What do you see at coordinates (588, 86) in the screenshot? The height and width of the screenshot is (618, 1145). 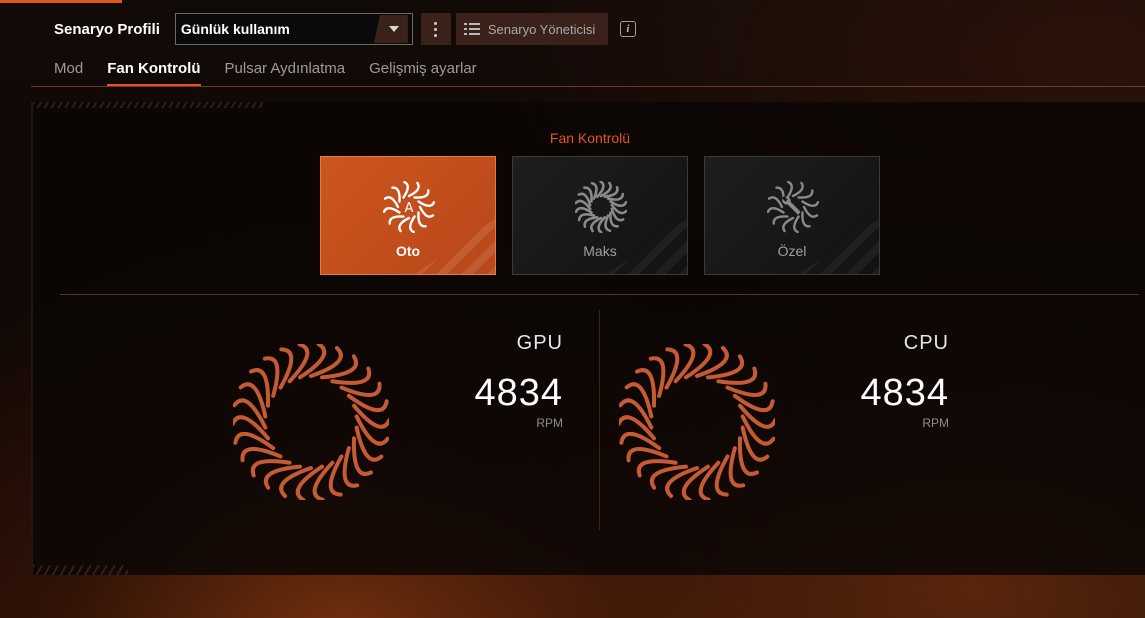 I see `tab-divider` at bounding box center [588, 86].